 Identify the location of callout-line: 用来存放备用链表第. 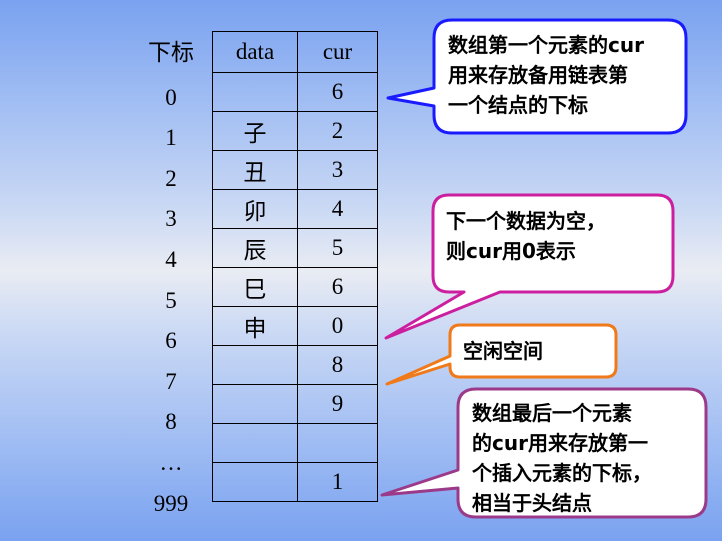
(538, 75).